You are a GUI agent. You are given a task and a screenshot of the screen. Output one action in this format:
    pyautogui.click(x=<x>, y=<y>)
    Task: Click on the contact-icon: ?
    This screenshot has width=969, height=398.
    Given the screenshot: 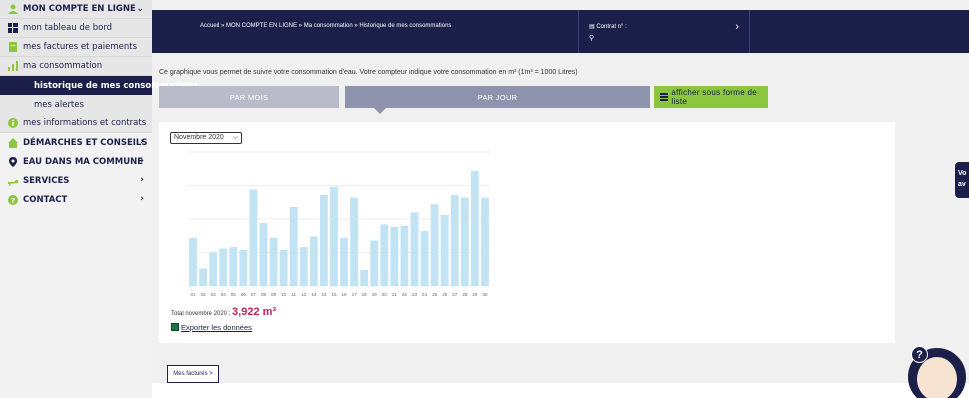 What is the action you would take?
    pyautogui.click(x=13, y=199)
    